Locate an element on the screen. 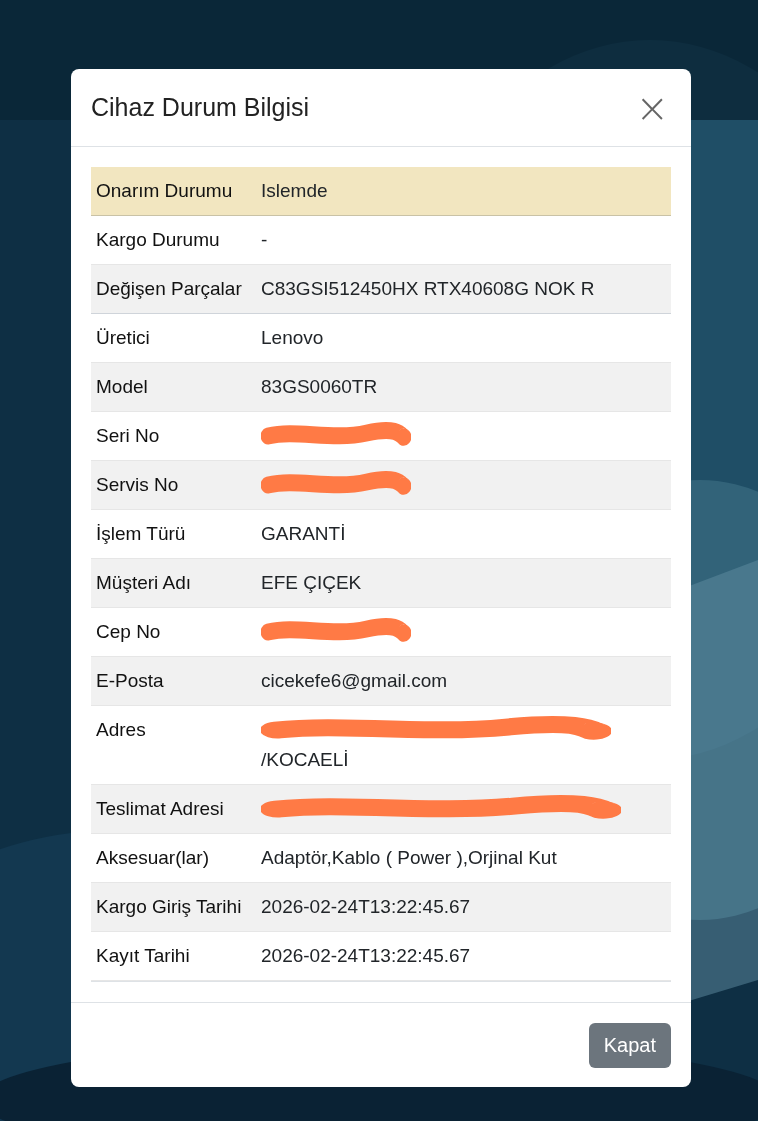 This screenshot has height=1121, width=758. field-label: Adres is located at coordinates (121, 730).